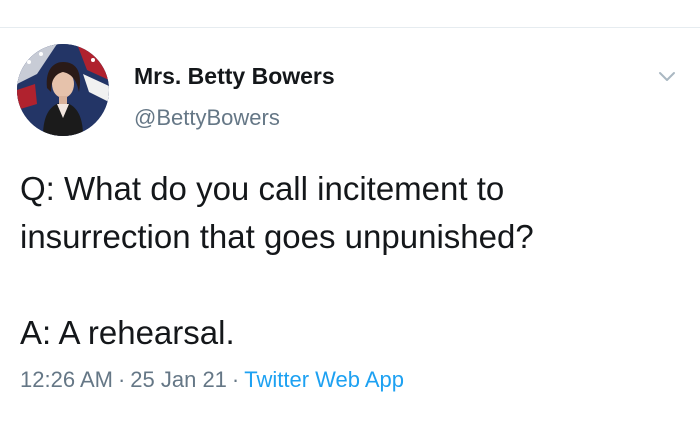  What do you see at coordinates (234, 76) in the screenshot?
I see `author-display-name: Mrs. Betty Bowers` at bounding box center [234, 76].